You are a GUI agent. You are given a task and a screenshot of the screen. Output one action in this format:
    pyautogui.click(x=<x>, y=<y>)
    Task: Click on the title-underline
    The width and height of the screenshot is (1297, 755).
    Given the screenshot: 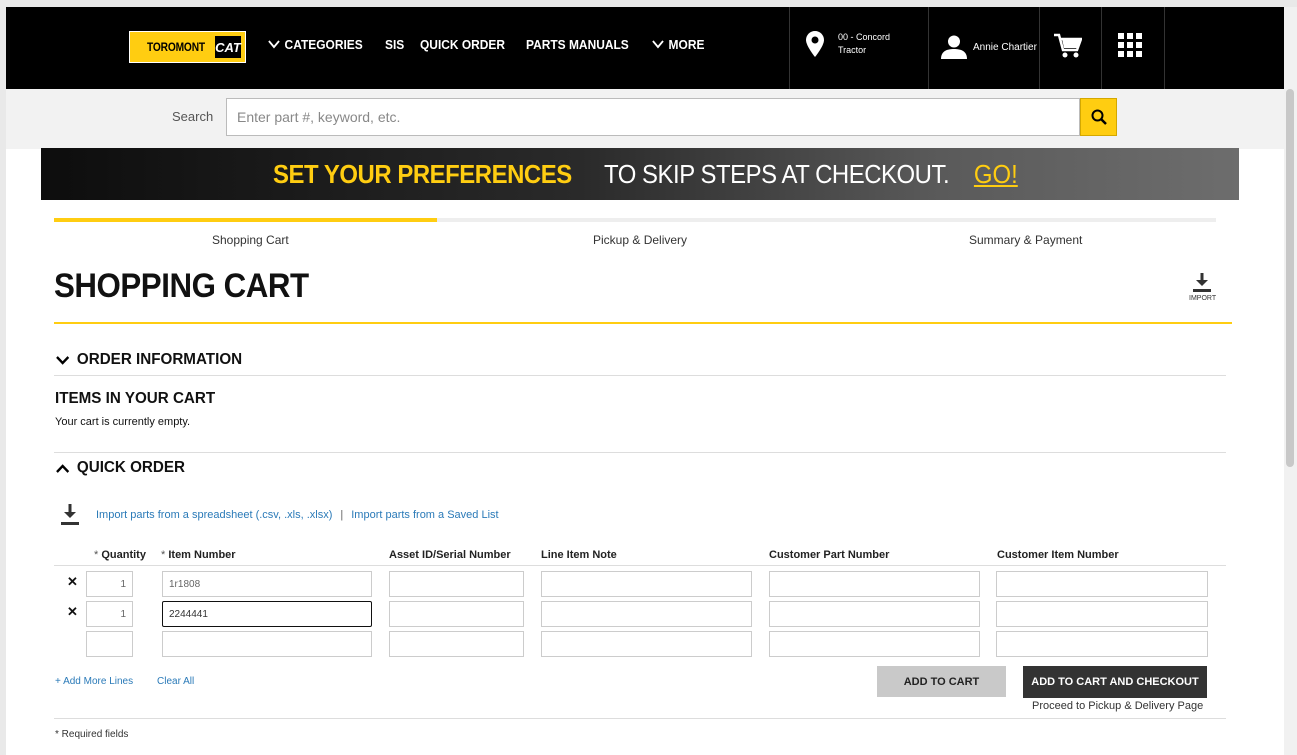 What is the action you would take?
    pyautogui.click(x=643, y=323)
    